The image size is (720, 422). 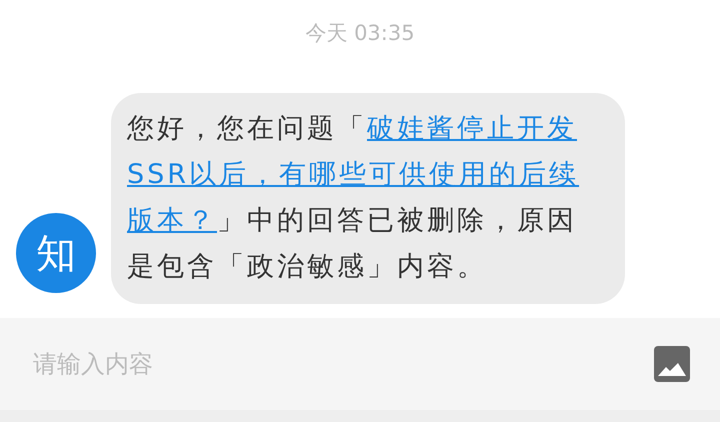 What do you see at coordinates (352, 221) in the screenshot?
I see `message-line: 版本？」中的回答已被删除，原因` at bounding box center [352, 221].